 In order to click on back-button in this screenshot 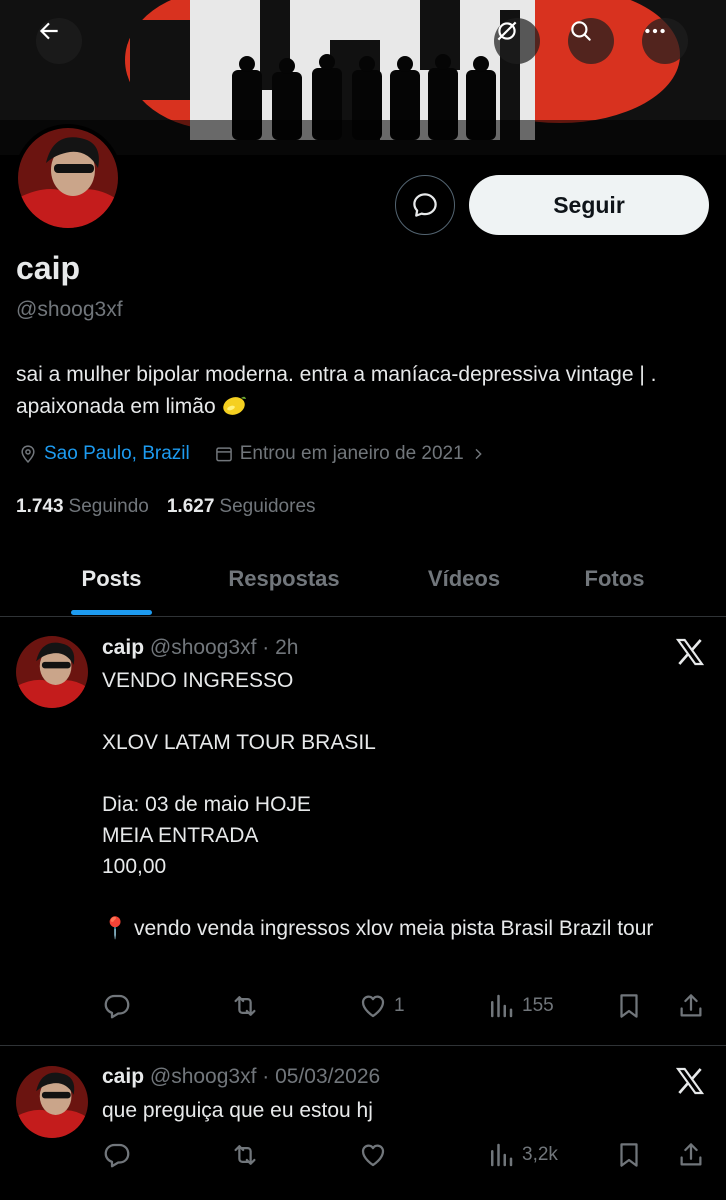, I will do `click(59, 41)`.